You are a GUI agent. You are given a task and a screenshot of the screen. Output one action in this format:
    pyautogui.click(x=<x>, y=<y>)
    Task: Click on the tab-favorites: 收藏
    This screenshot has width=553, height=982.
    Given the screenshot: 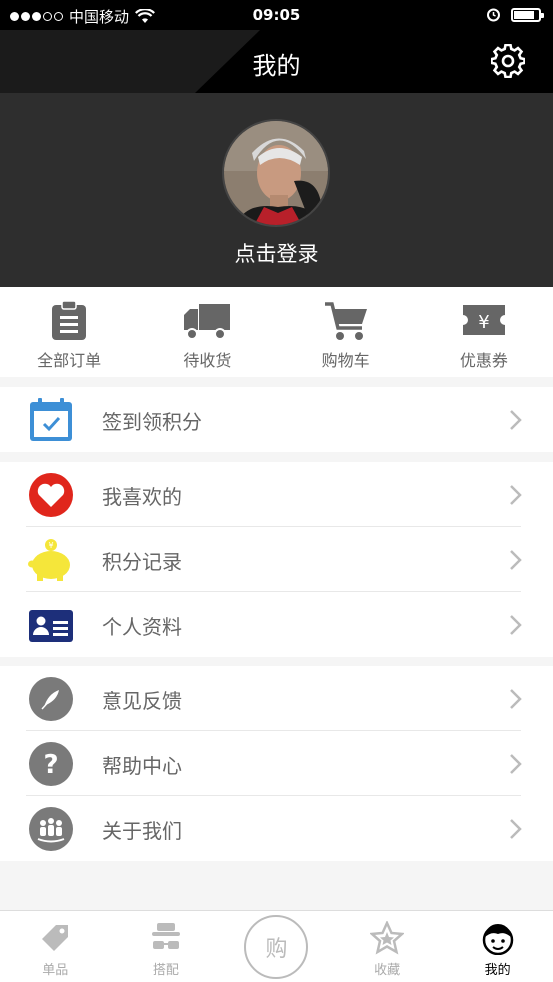 What is the action you would take?
    pyautogui.click(x=387, y=946)
    